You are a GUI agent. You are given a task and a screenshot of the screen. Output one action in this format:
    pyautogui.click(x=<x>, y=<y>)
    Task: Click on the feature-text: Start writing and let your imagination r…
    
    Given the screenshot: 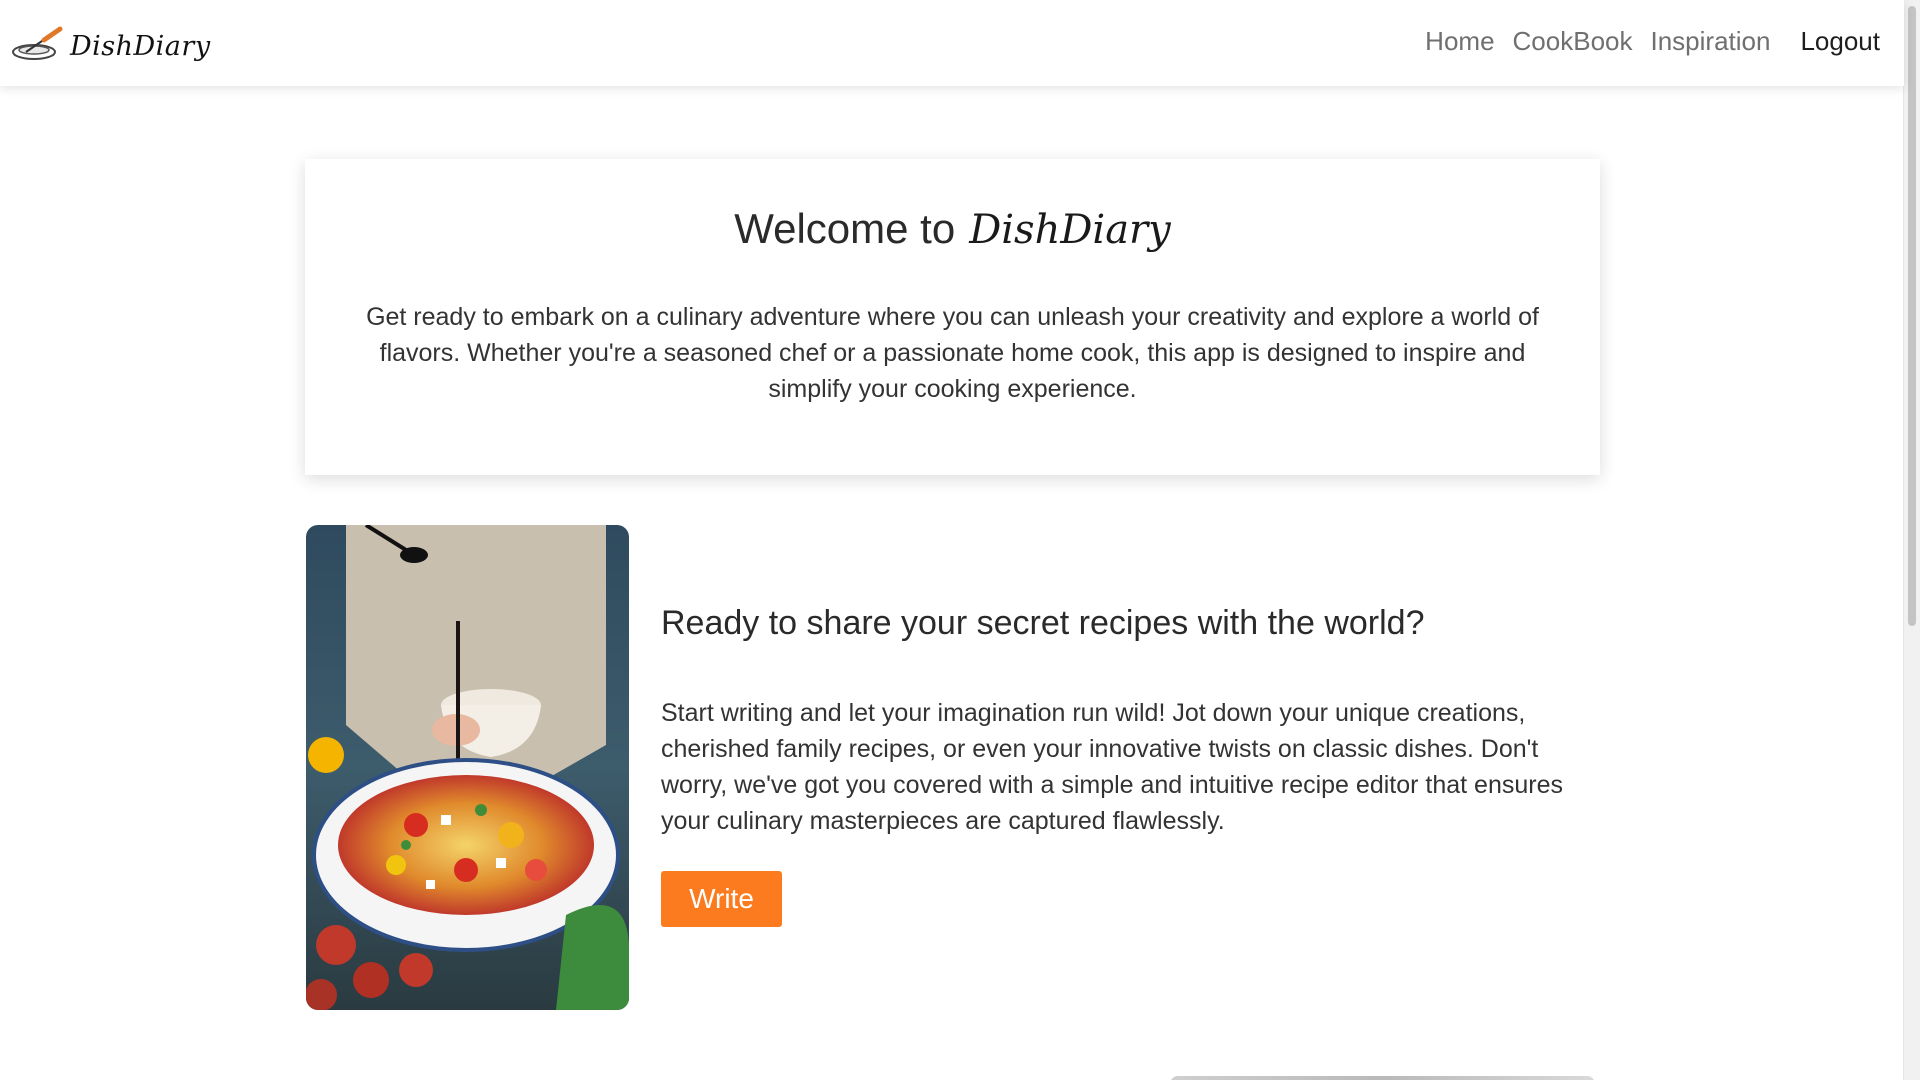 What is the action you would take?
    pyautogui.click(x=1112, y=767)
    